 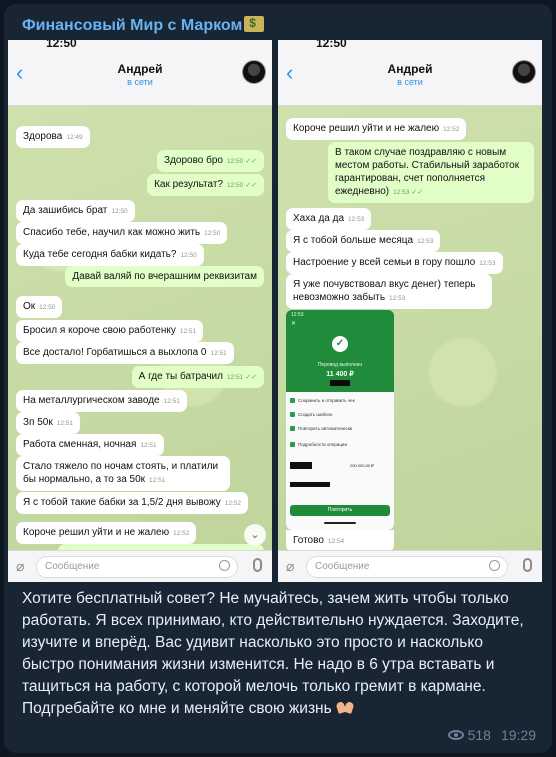 I want to click on receipt-option: Повторить автоматически, so click(x=321, y=428).